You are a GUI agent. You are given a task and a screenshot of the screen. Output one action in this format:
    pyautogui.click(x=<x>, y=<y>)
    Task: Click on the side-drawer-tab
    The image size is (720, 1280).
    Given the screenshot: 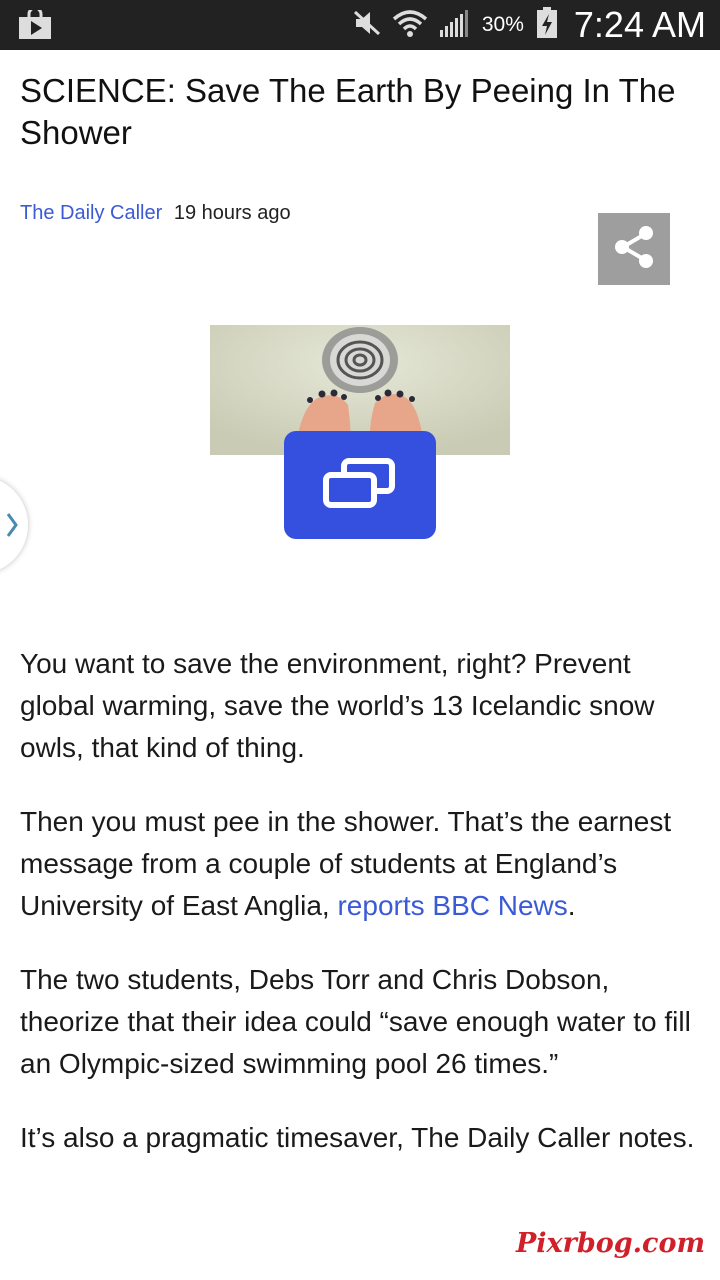 What is the action you would take?
    pyautogui.click(x=14, y=525)
    